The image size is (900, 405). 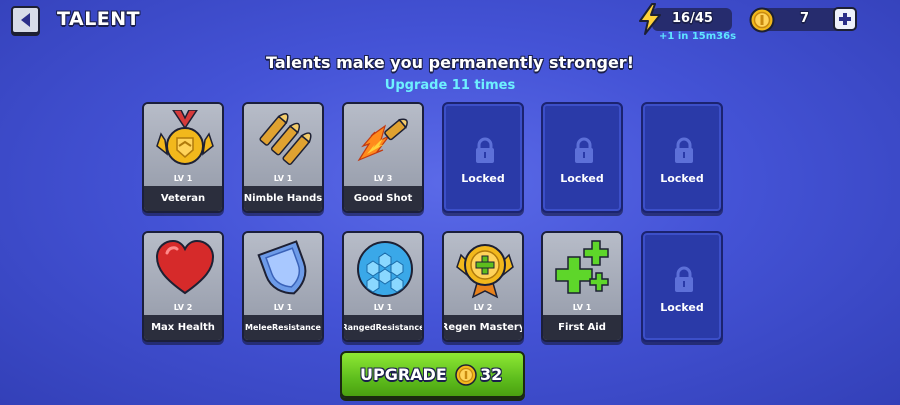 What do you see at coordinates (385, 269) in the screenshot?
I see `hex-shield-icon` at bounding box center [385, 269].